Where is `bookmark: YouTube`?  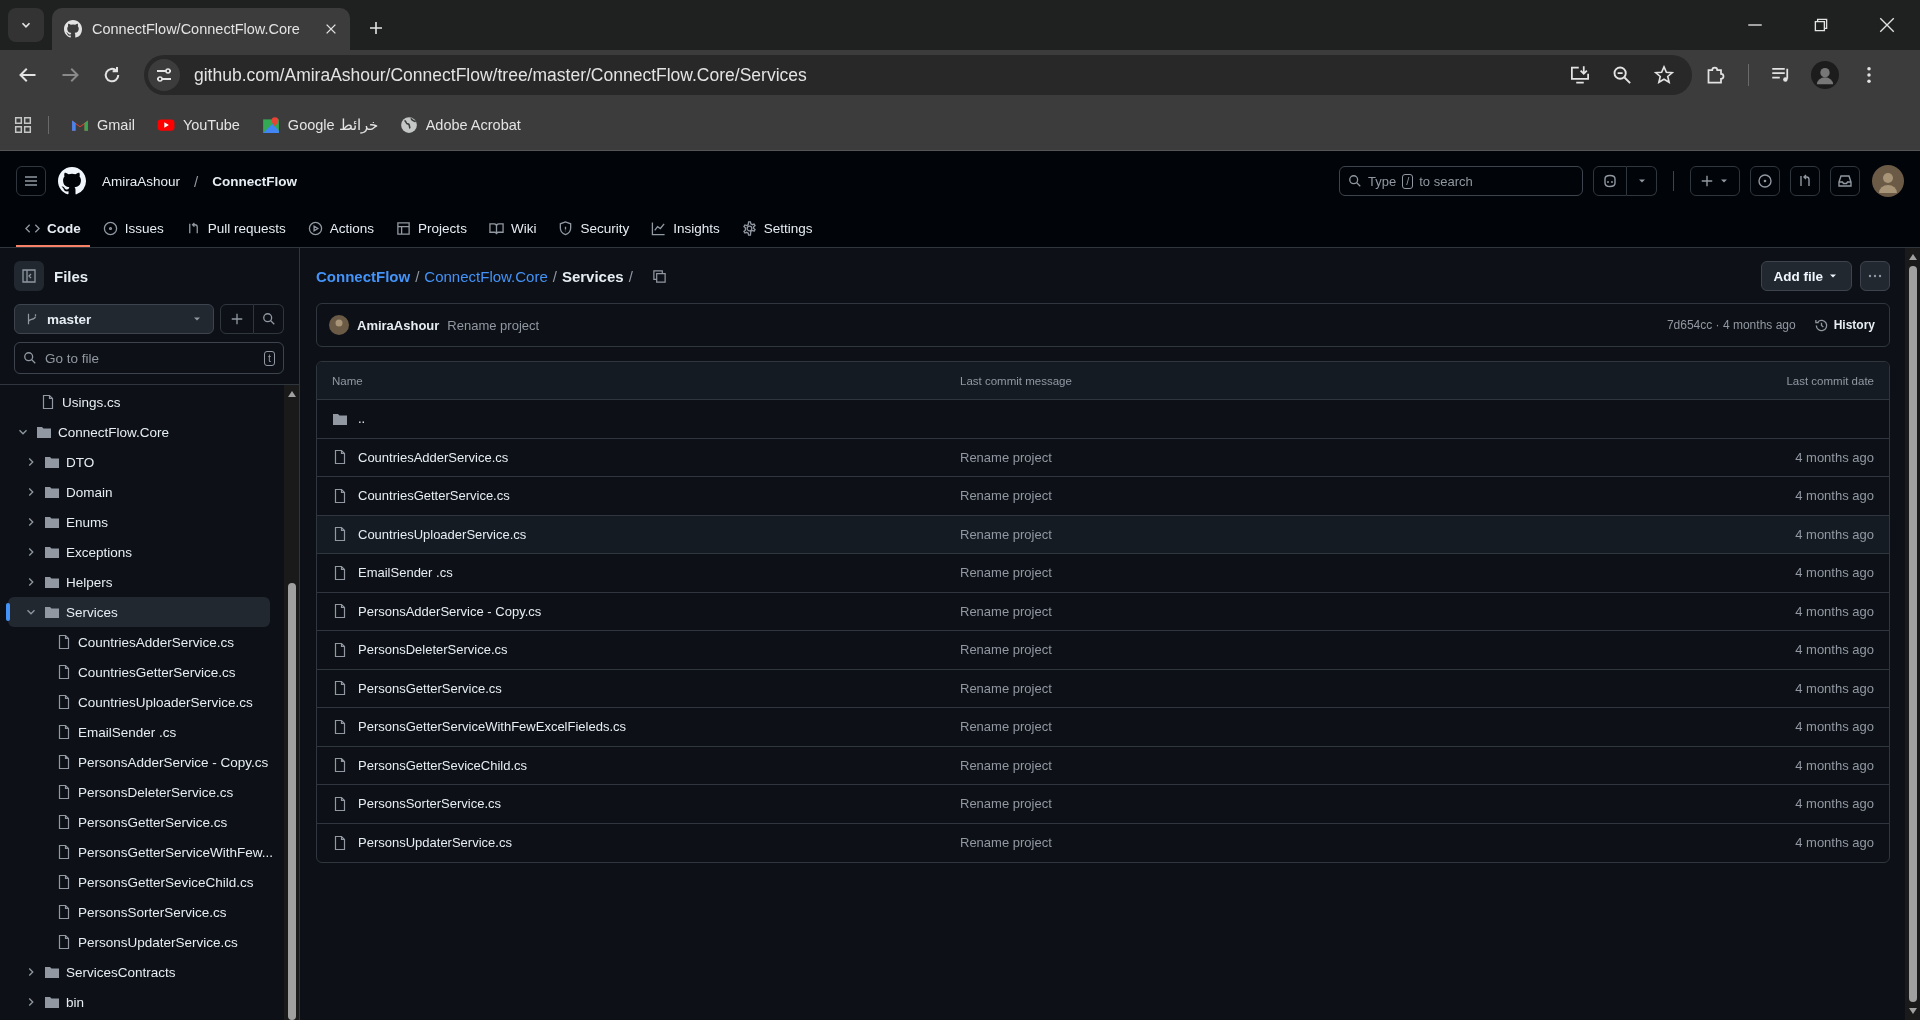 bookmark: YouTube is located at coordinates (198, 125).